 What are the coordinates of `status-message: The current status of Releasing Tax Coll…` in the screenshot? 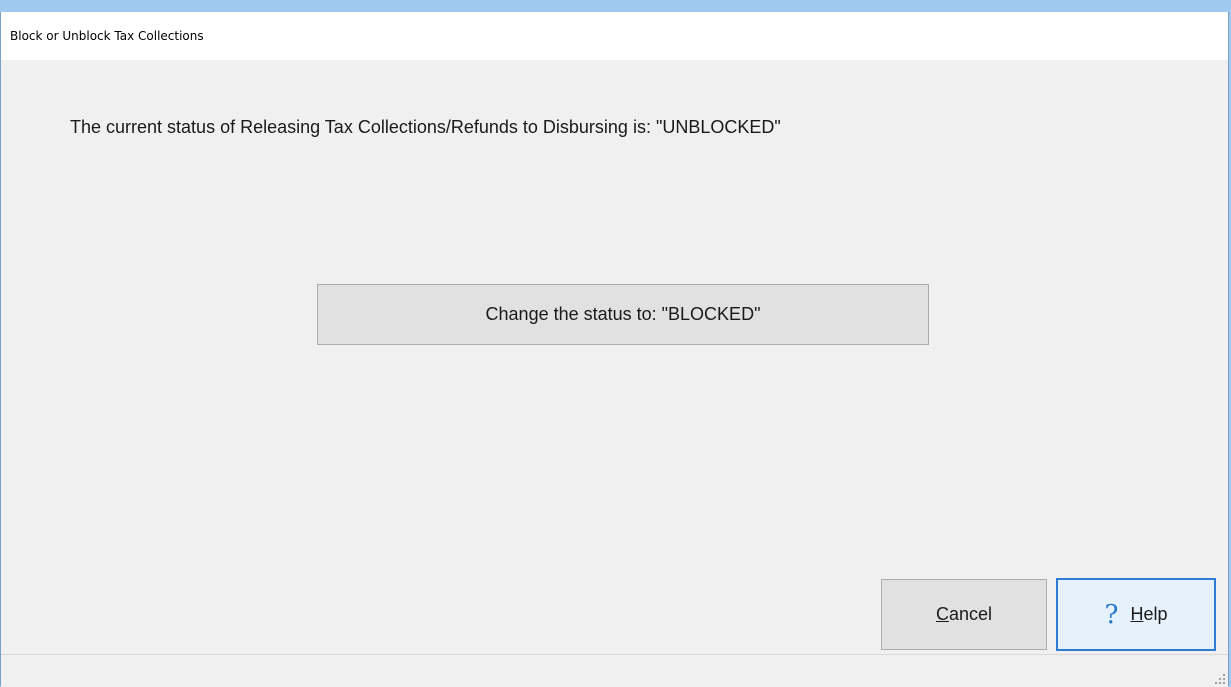 It's located at (425, 127).